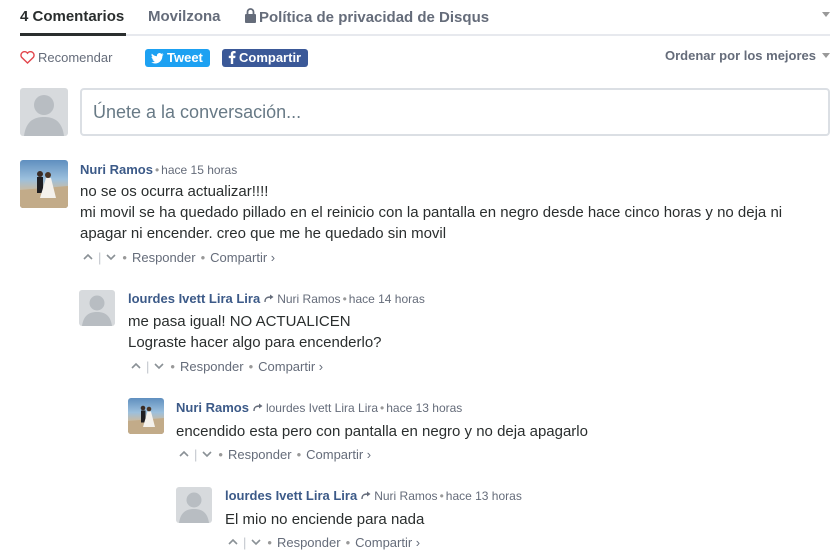 Image resolution: width=838 pixels, height=557 pixels. What do you see at coordinates (826, 55) in the screenshot?
I see `chevron-down-icon` at bounding box center [826, 55].